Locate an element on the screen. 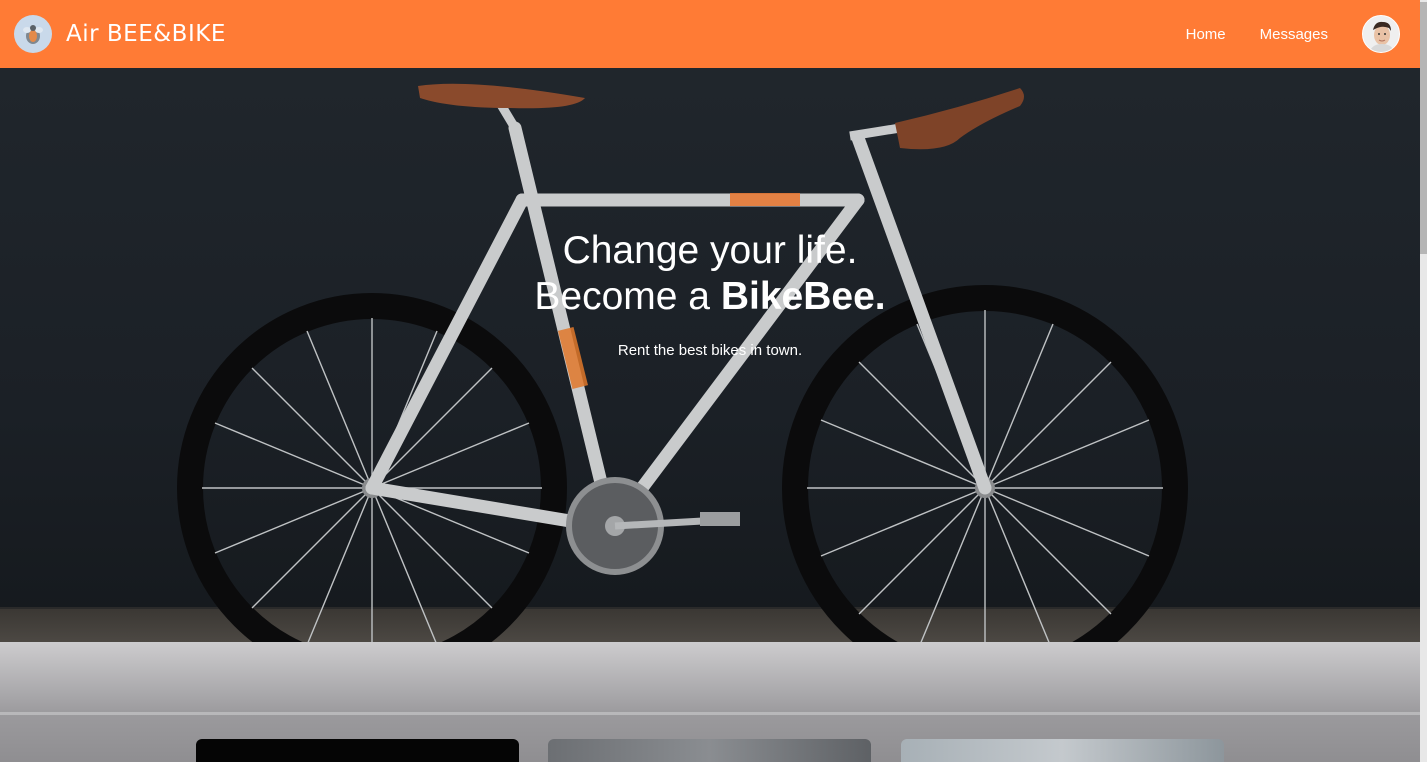 This screenshot has height=762, width=1427. brand-name: Air BEE&BIKE is located at coordinates (146, 34).